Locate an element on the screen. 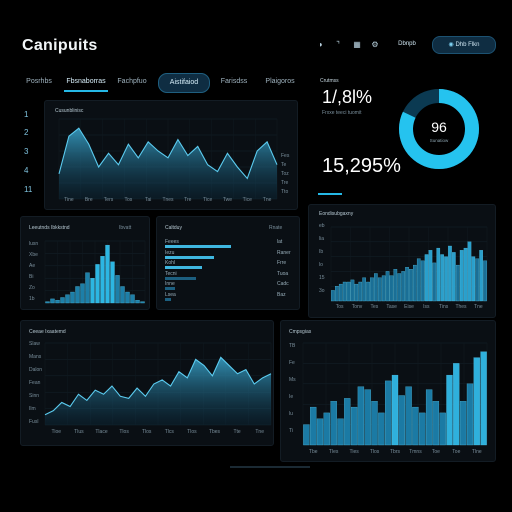  chat-icon: ◉ is located at coordinates (451, 45).